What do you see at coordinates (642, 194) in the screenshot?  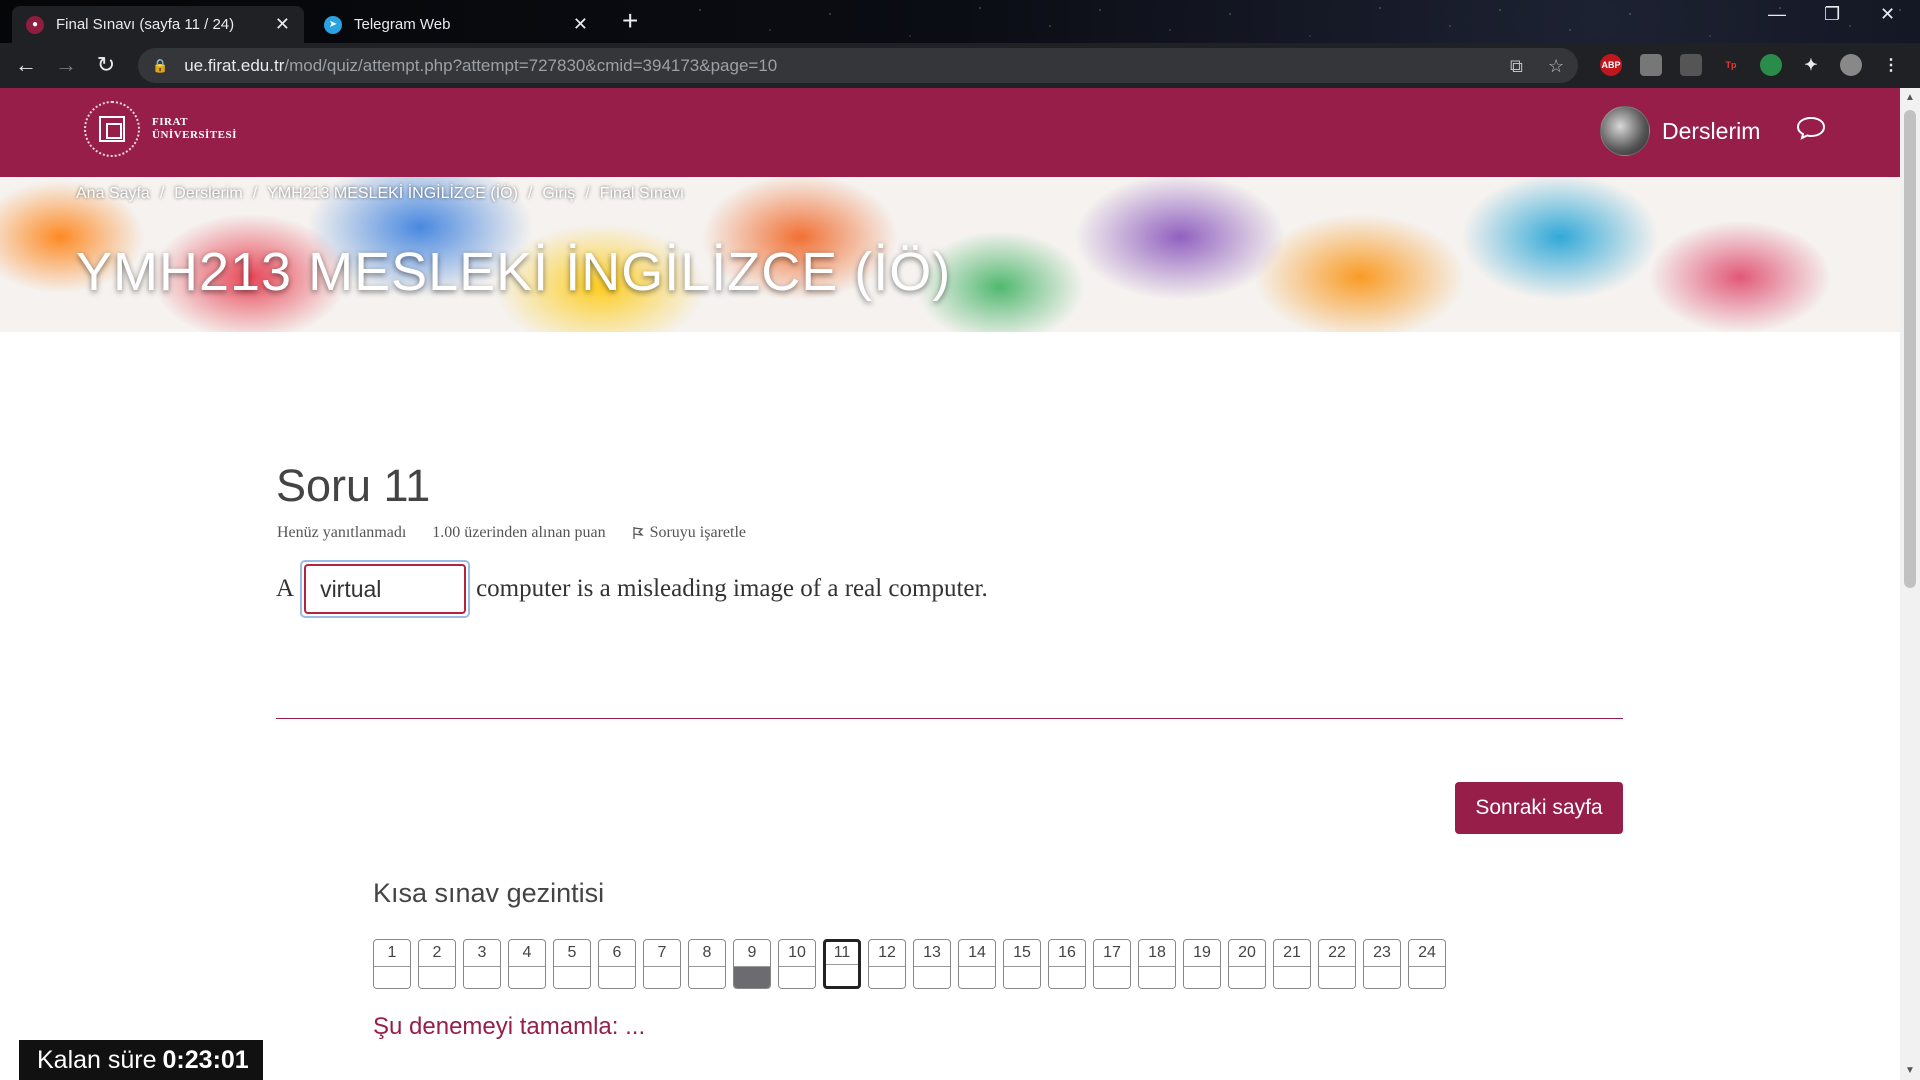 I see `breadcrumb-quiz: Final Sınavı` at bounding box center [642, 194].